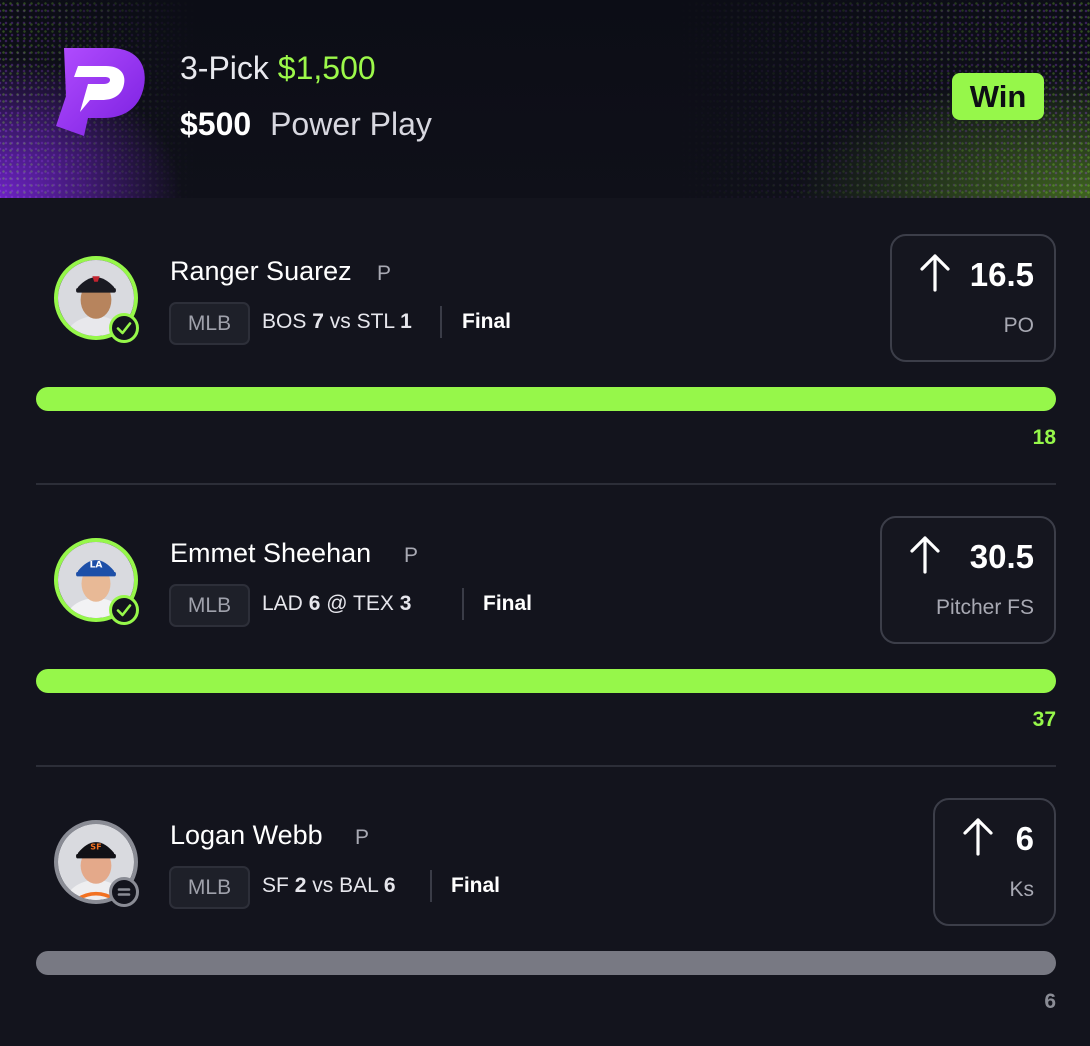 The width and height of the screenshot is (1090, 1046). Describe the element at coordinates (973, 298) in the screenshot. I see `projection-box: 16.5 PO` at that location.